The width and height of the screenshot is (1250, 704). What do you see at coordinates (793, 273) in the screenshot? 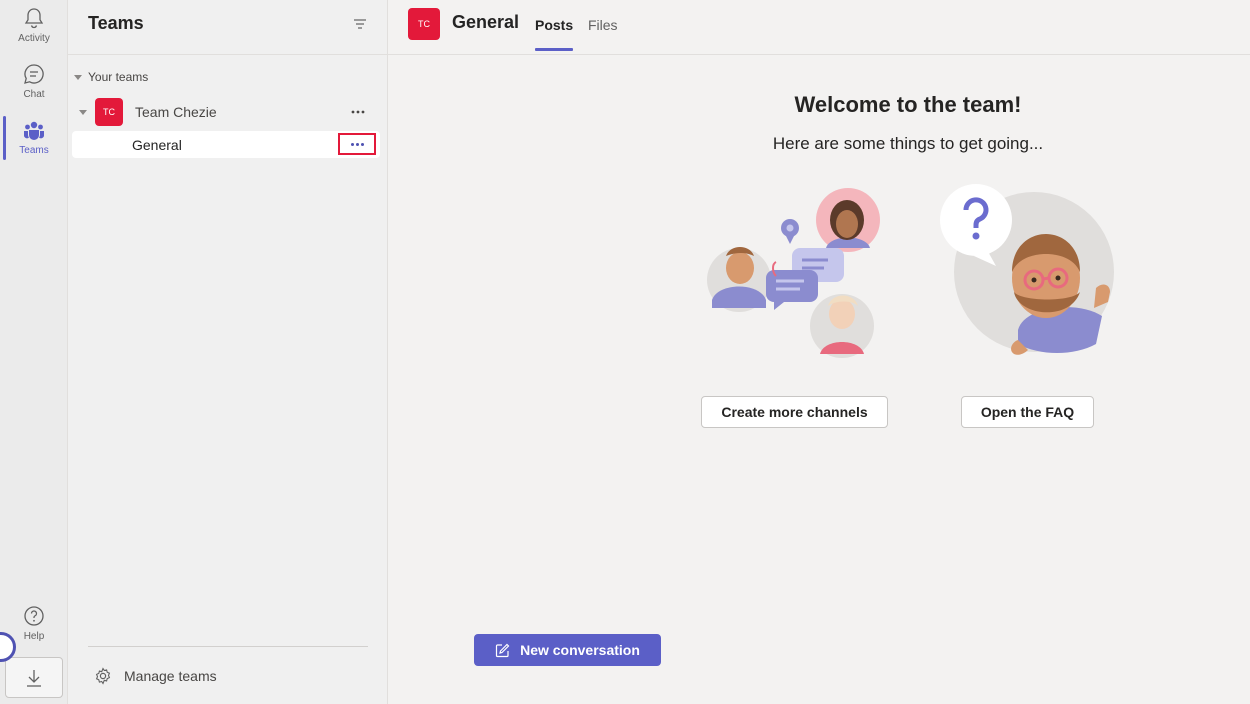
I see `channels-illustration` at bounding box center [793, 273].